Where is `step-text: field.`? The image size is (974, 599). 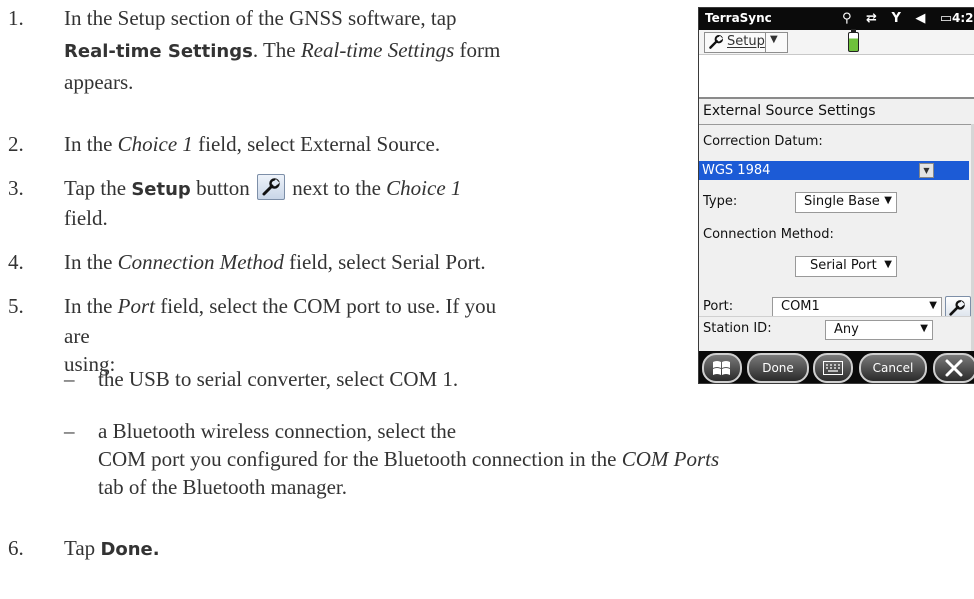
step-text: field. is located at coordinates (86, 218).